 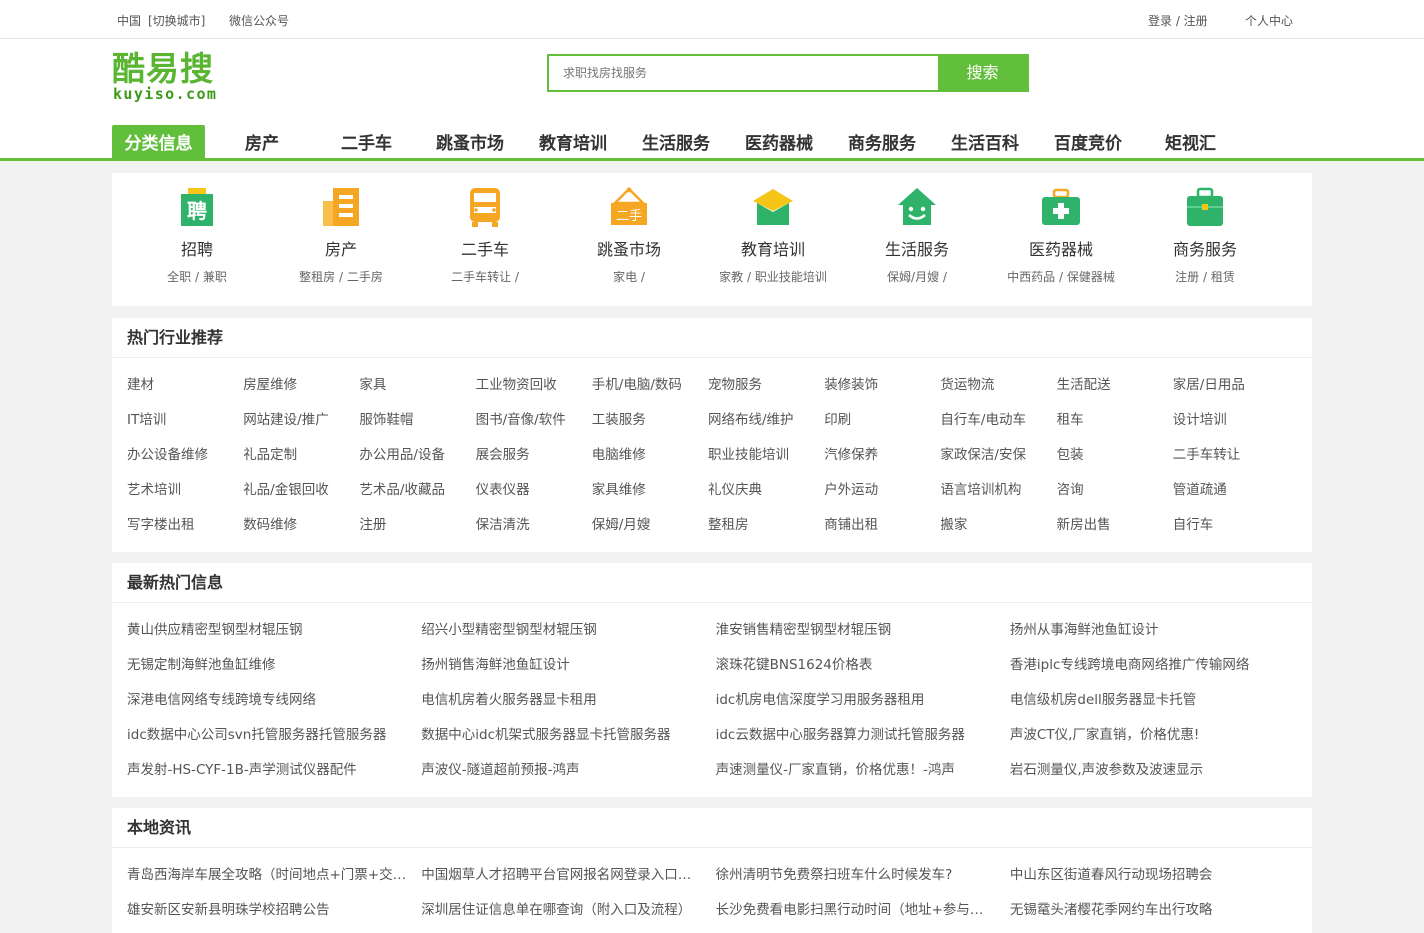 I want to click on nav-item-business: 商务服务, so click(x=882, y=142).